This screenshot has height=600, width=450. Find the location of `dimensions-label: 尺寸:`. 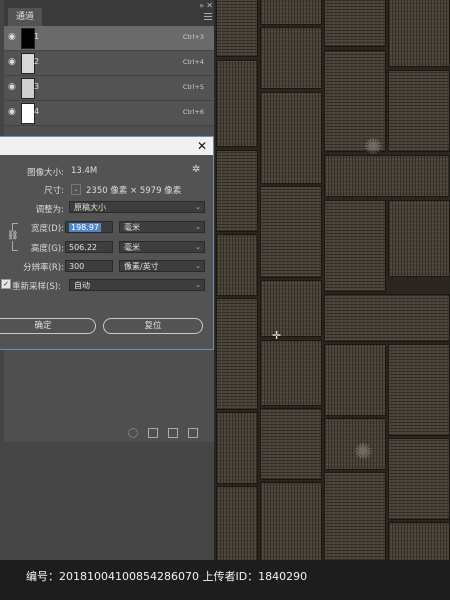

dimensions-label: 尺寸: is located at coordinates (54, 191).